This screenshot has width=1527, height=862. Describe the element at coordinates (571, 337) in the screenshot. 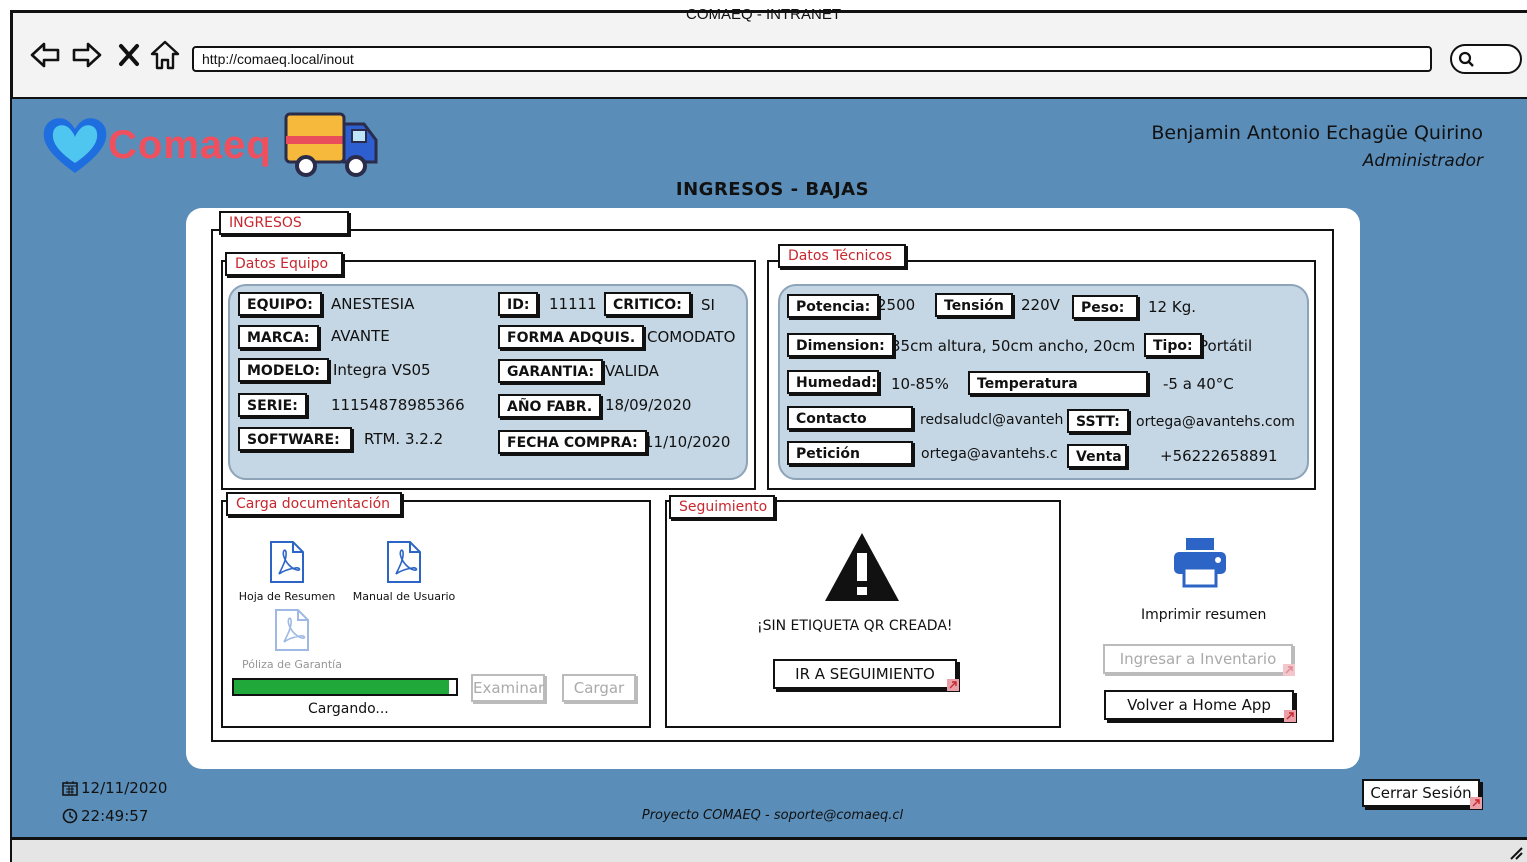

I see `forma-adquis-label: FORMA ADQUIS.` at that location.